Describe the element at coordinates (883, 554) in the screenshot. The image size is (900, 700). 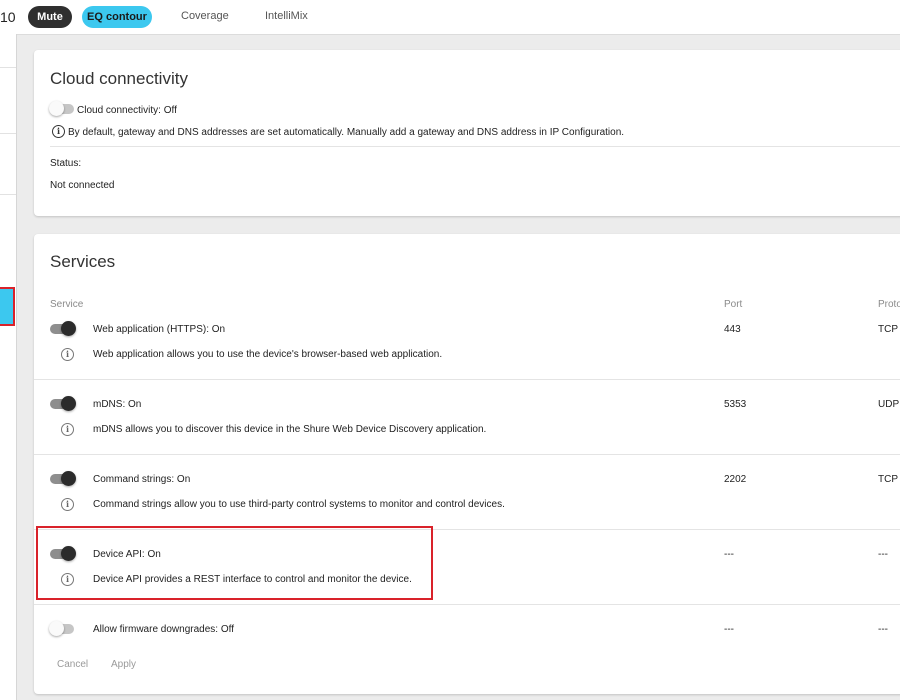
I see `device-api-protocol: ---` at that location.